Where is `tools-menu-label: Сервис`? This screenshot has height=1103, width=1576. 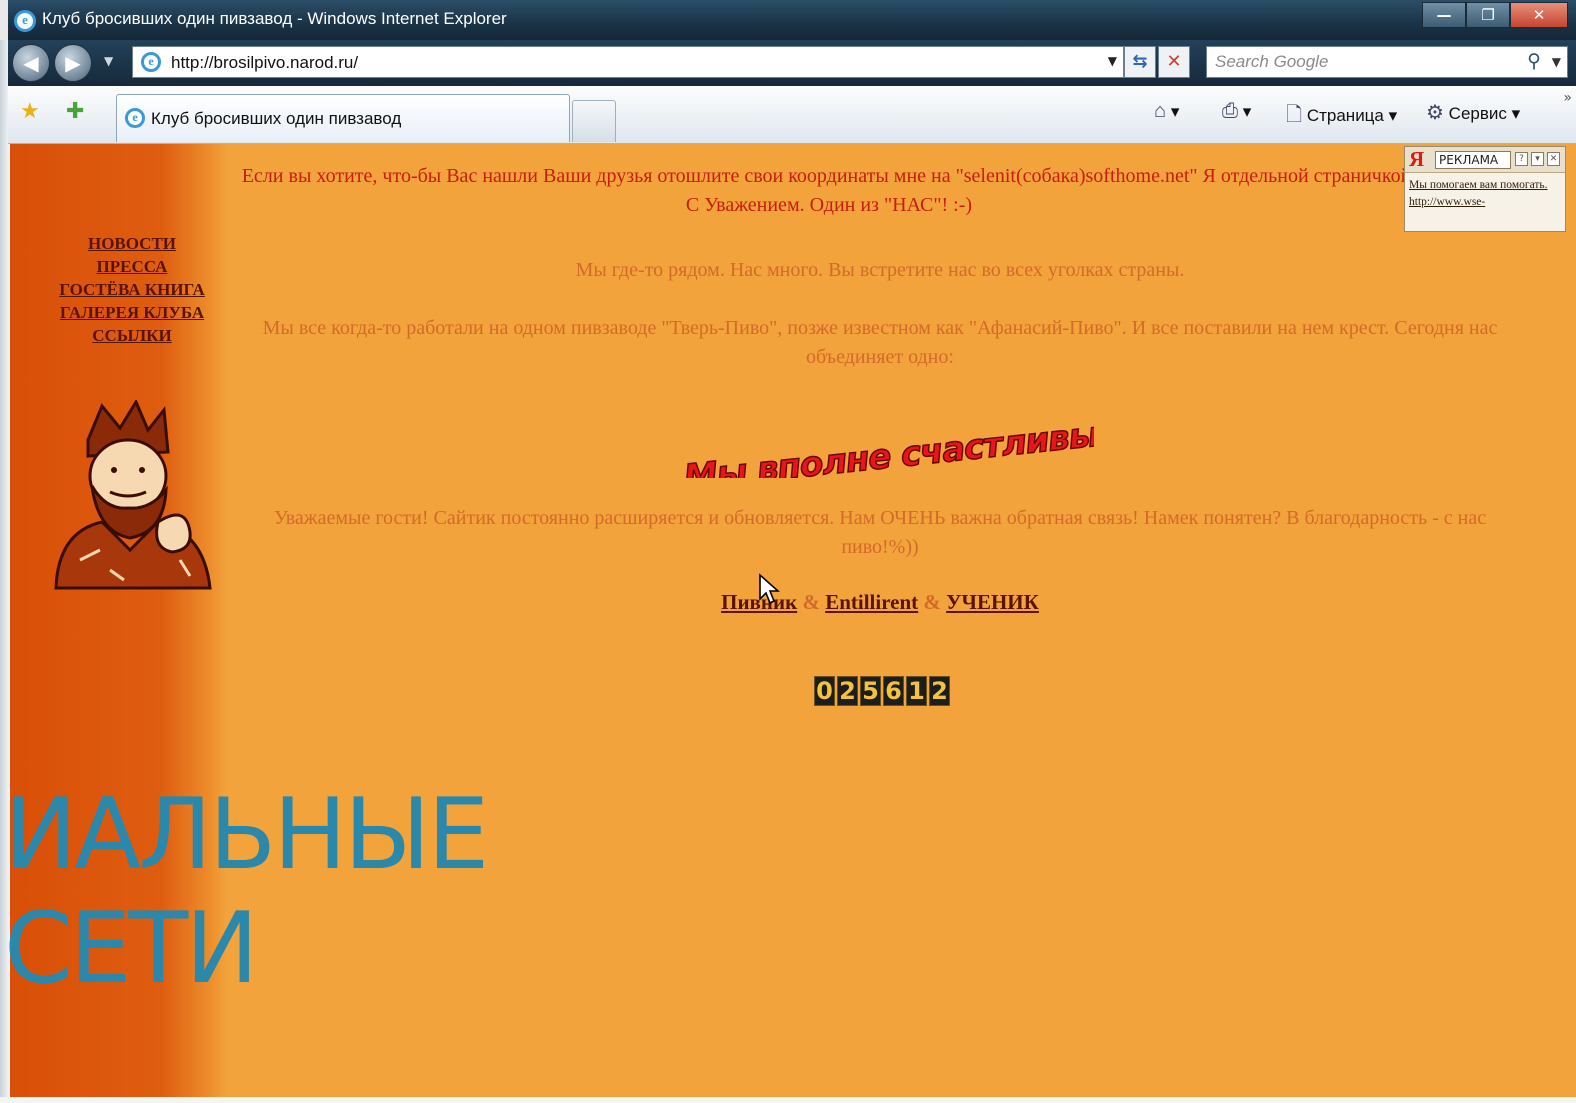 tools-menu-label: Сервис is located at coordinates (1477, 113).